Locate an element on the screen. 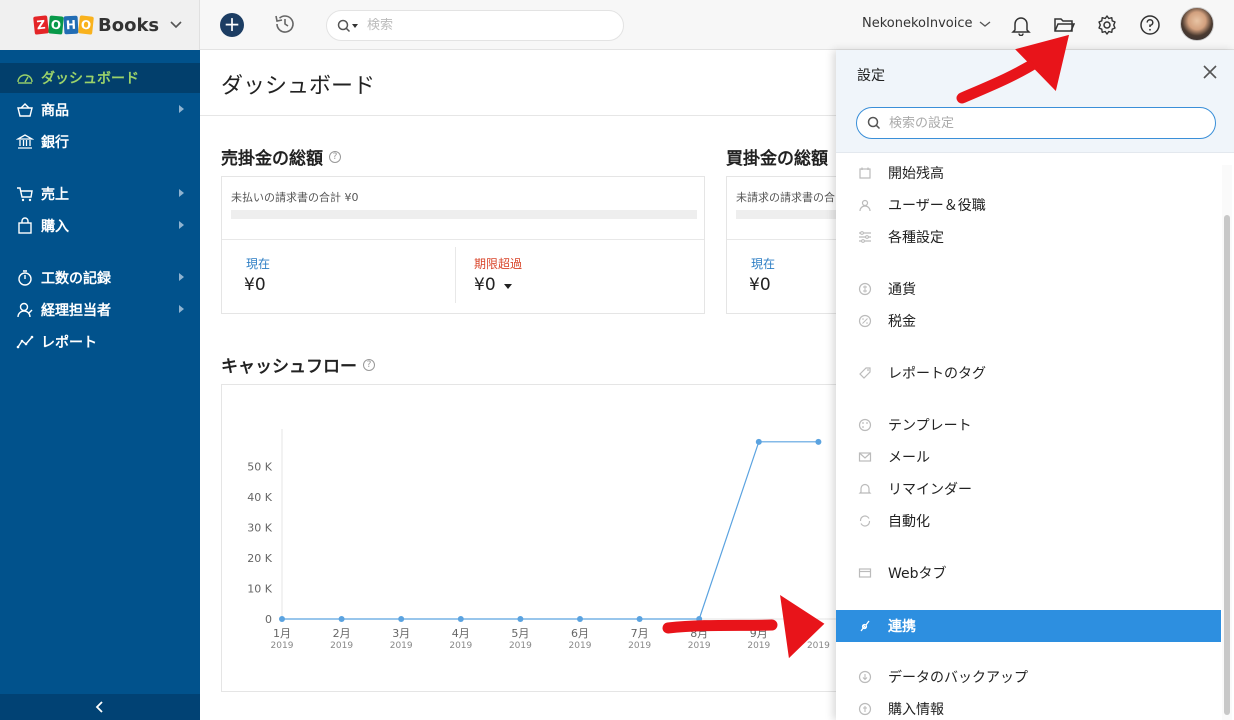 This screenshot has height=720, width=1234. sidebar-item-accountant: 経理担当者 is located at coordinates (100, 310).